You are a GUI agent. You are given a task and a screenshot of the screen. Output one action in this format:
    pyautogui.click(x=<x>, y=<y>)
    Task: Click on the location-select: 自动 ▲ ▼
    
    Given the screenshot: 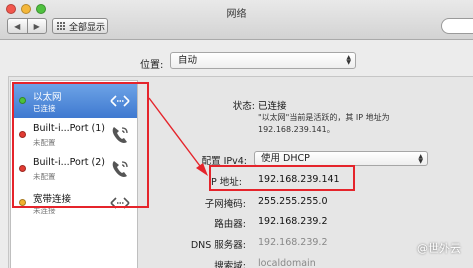 What is the action you would take?
    pyautogui.click(x=263, y=60)
    